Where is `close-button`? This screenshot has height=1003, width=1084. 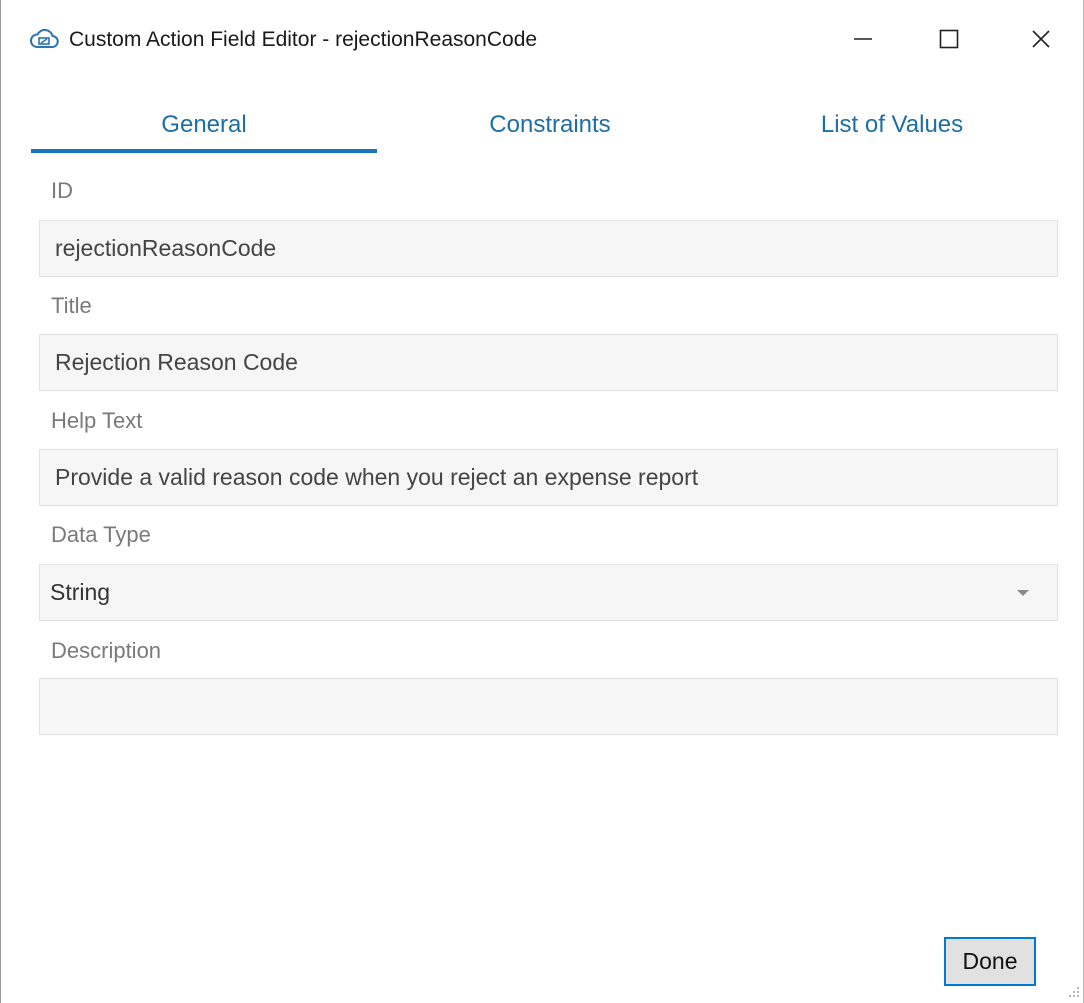
close-button is located at coordinates (1041, 39).